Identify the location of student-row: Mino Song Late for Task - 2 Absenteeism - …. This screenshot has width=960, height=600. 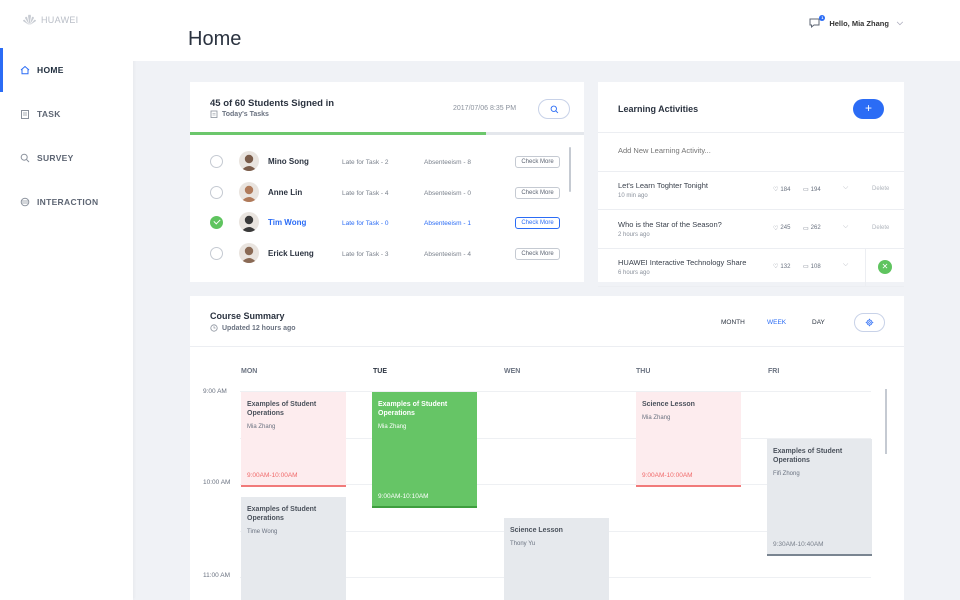
(380, 162).